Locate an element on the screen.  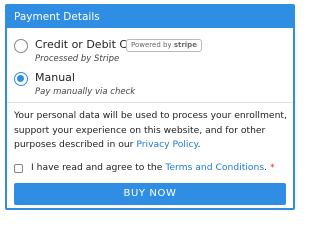
terms-prefix: I have read and agree to the is located at coordinates (98, 167).